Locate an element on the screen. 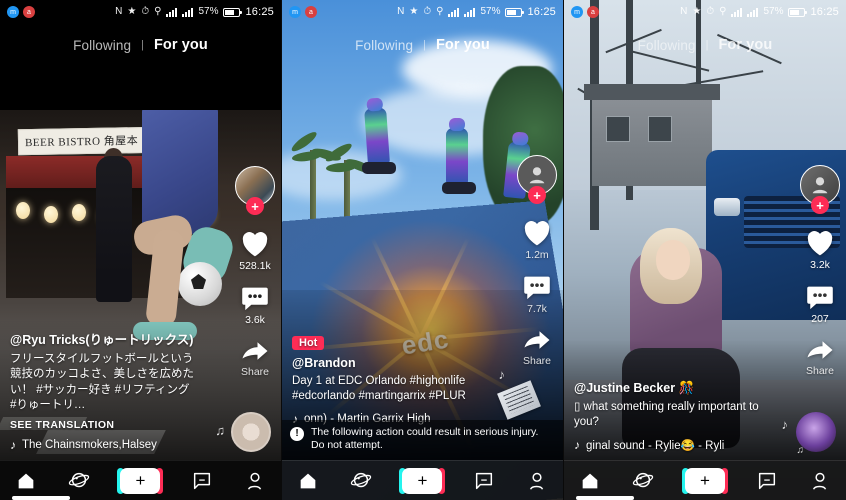 The image size is (846, 500). share-button-2: Share is located at coordinates (537, 347).